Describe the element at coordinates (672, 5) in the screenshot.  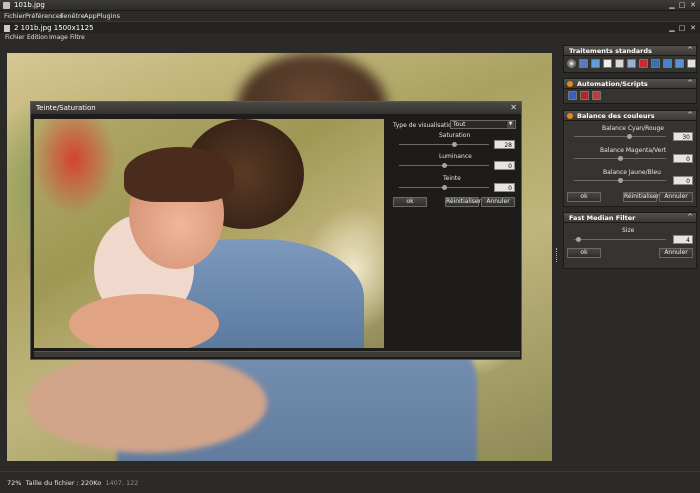
I see `minimize-icon: ▁` at that location.